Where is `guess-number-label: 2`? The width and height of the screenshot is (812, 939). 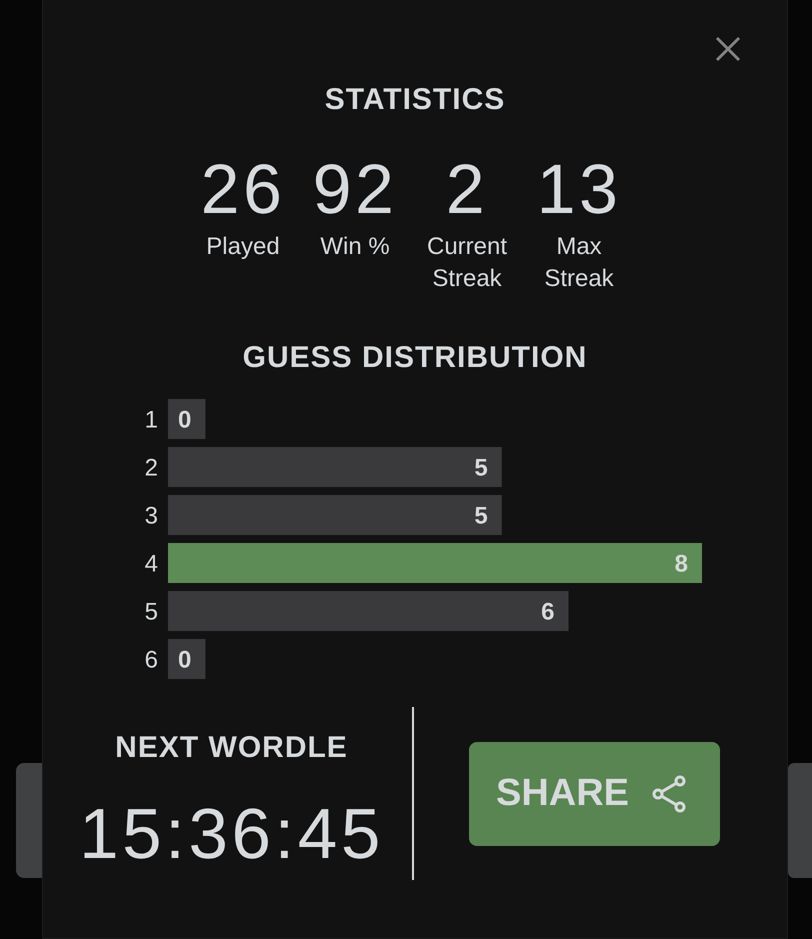
guess-number-label: 2 is located at coordinates (151, 468).